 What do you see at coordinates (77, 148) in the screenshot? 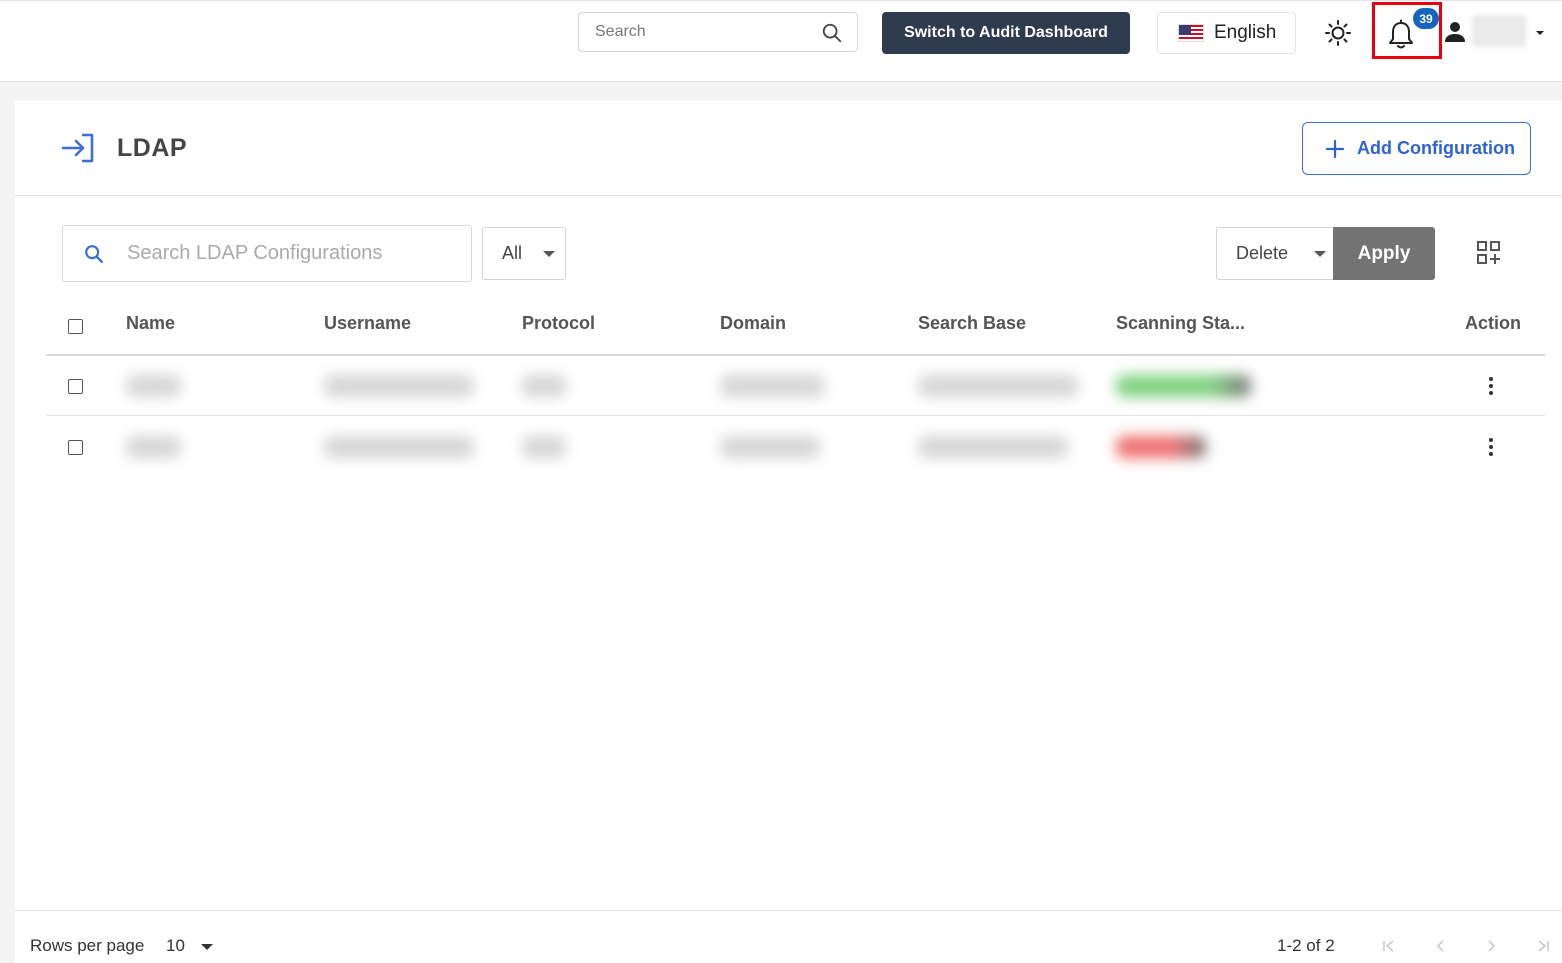
I see `login-icon` at bounding box center [77, 148].